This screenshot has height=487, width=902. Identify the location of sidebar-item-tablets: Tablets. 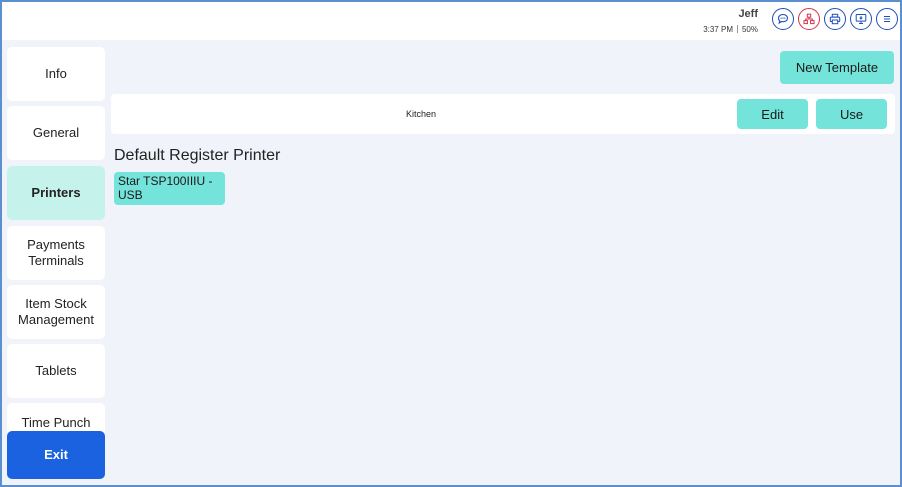
(56, 371).